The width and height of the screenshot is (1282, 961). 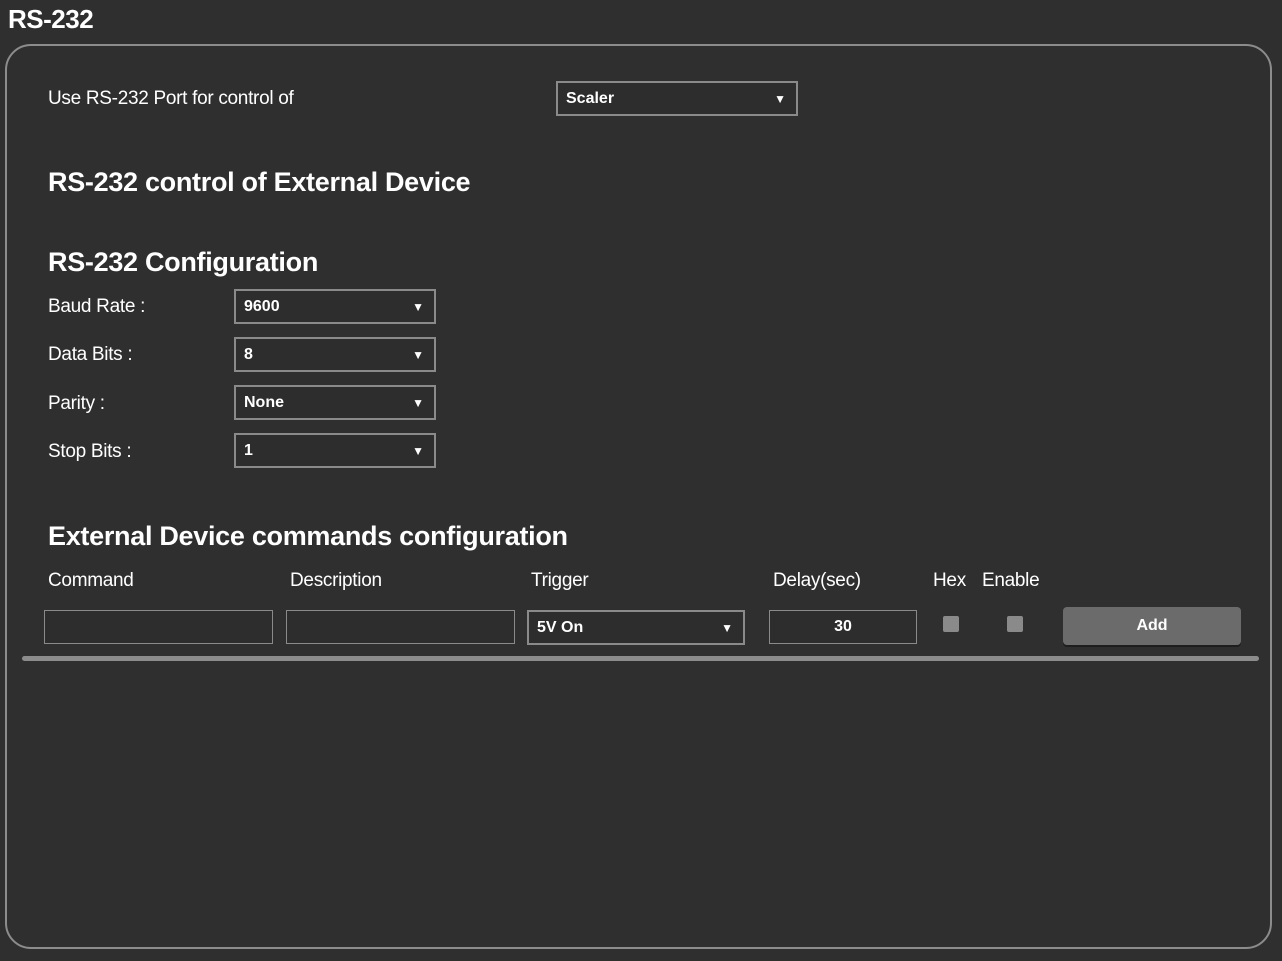 I want to click on data-bits-select: 8 ▼, so click(x=335, y=354).